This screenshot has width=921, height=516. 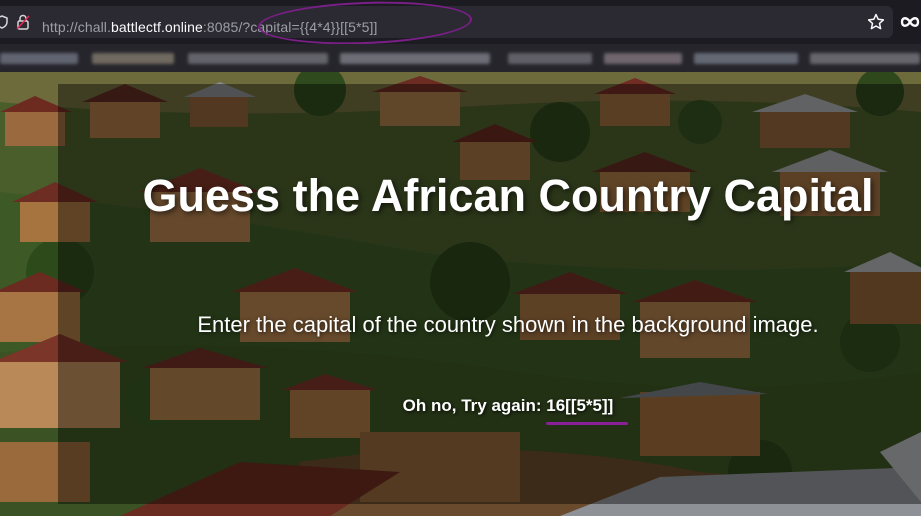 What do you see at coordinates (587, 423) in the screenshot?
I see `annotation-underline` at bounding box center [587, 423].